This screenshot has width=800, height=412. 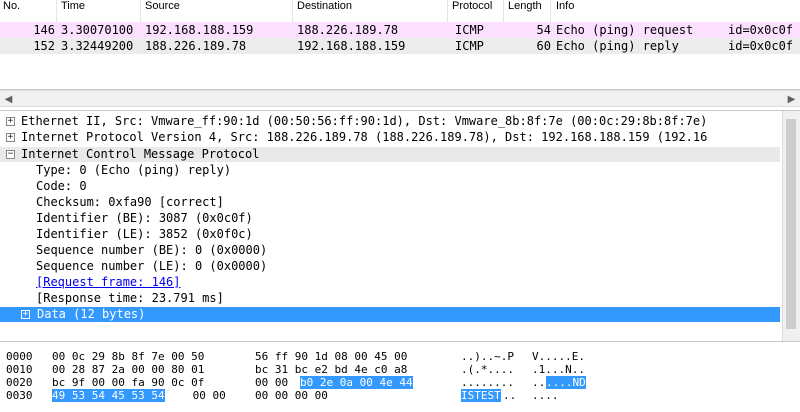 I want to click on cell-length: 54, so click(x=543, y=30).